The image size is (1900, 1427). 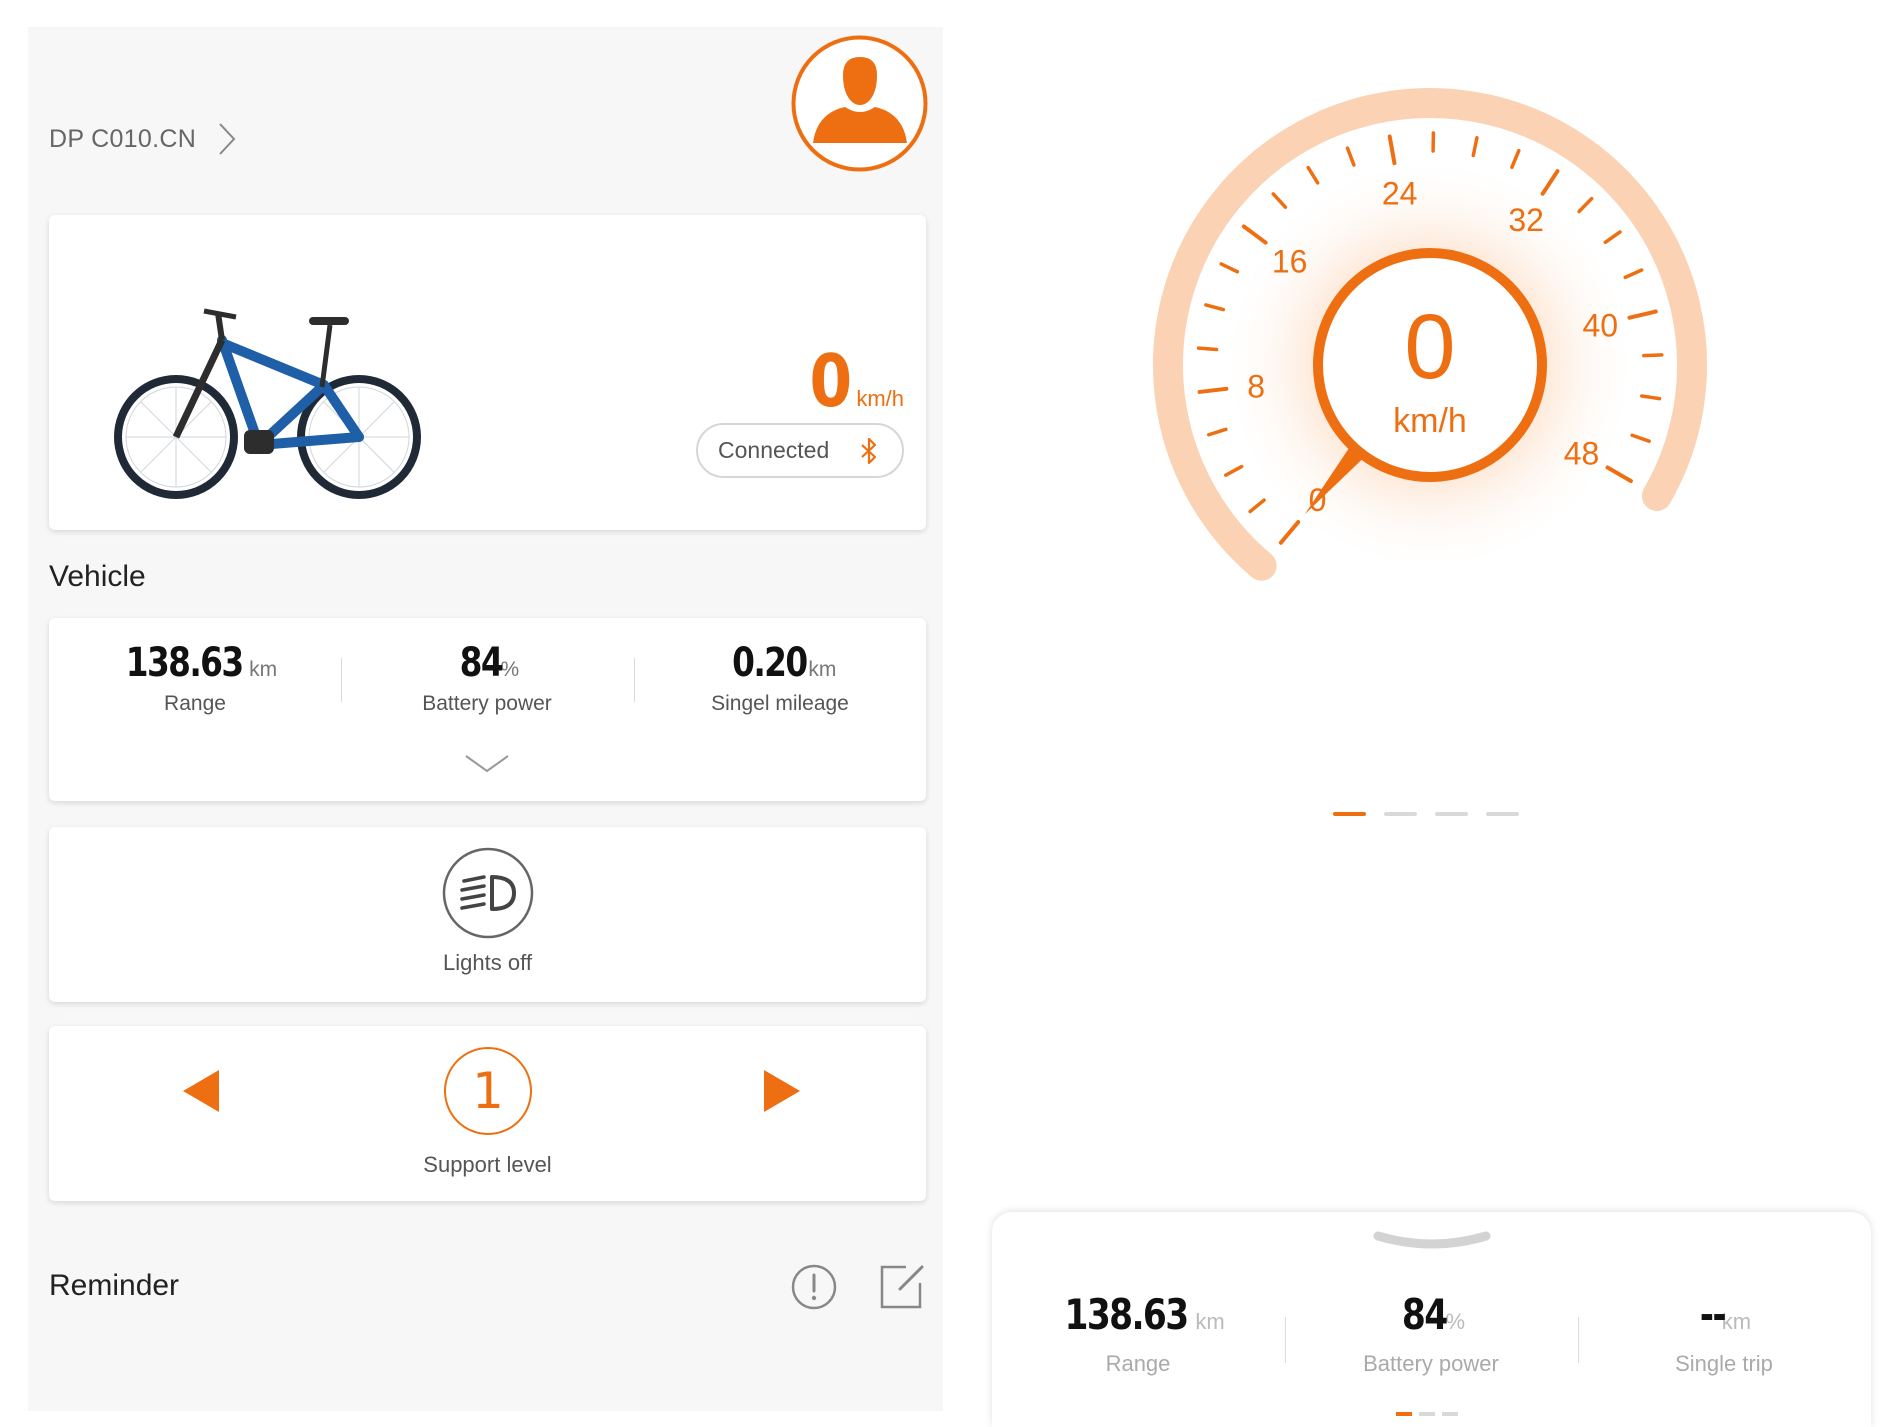 What do you see at coordinates (1400, 194) in the screenshot?
I see `gauge-tick-label: 24` at bounding box center [1400, 194].